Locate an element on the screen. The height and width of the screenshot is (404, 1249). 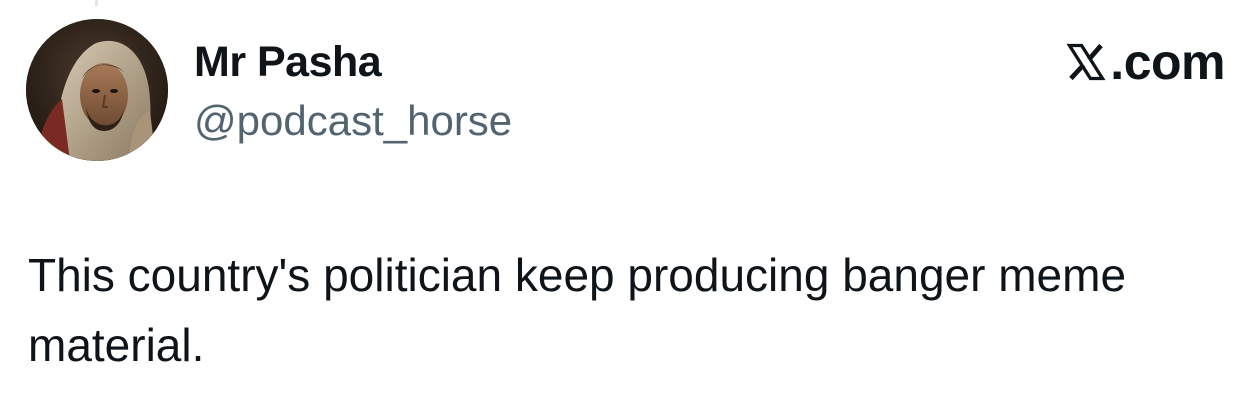
avatar-portrait is located at coordinates (97, 90).